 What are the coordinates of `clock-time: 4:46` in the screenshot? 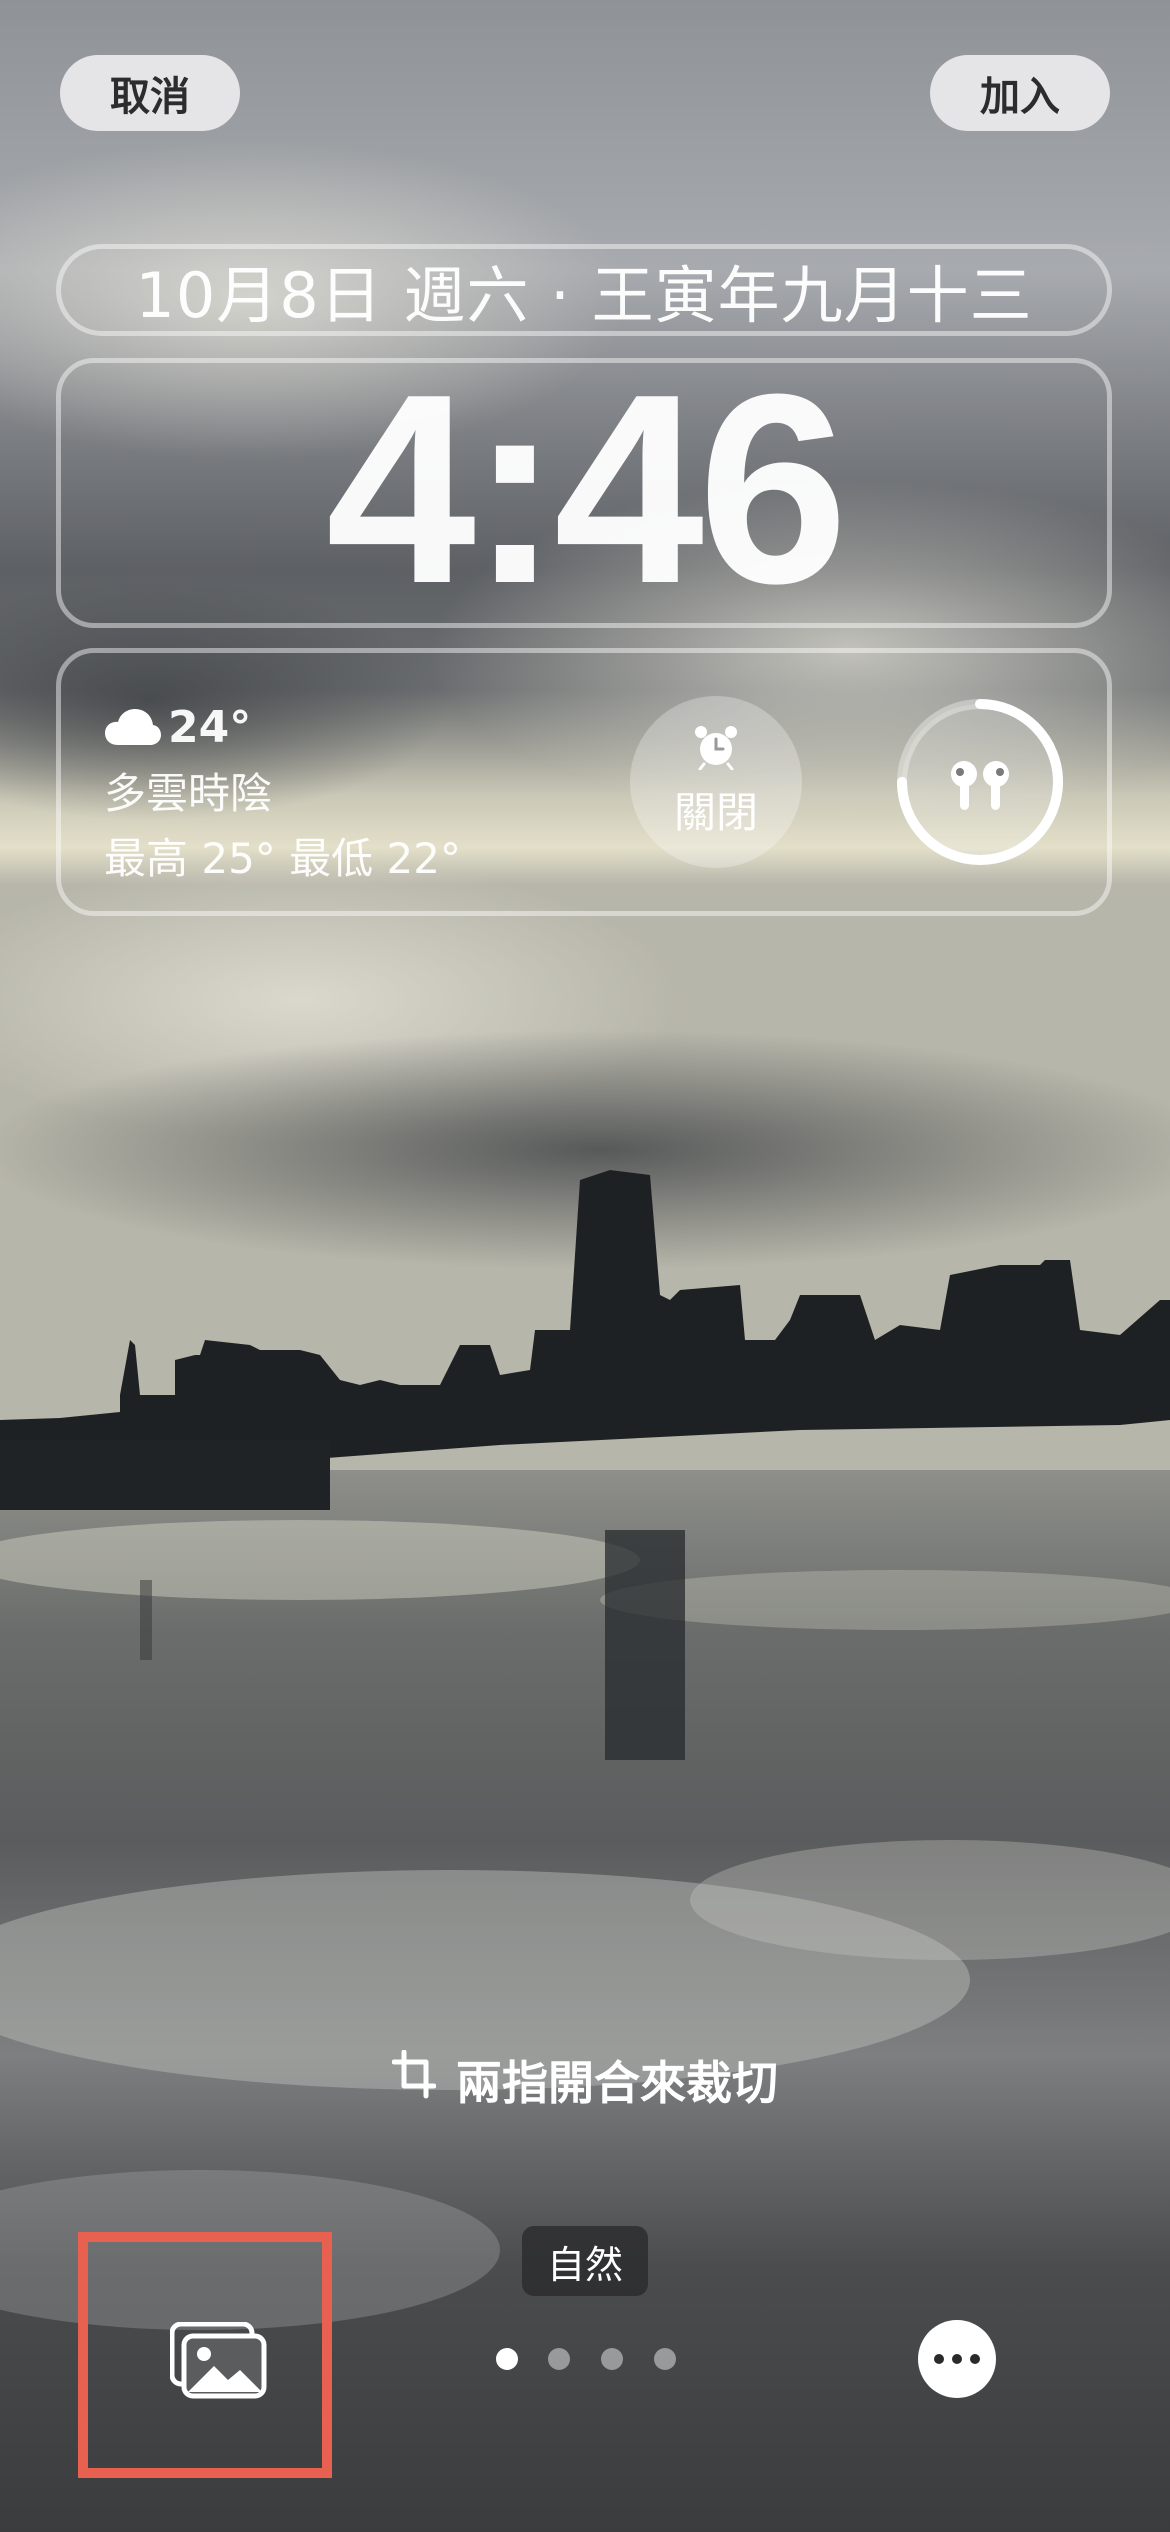 It's located at (586, 489).